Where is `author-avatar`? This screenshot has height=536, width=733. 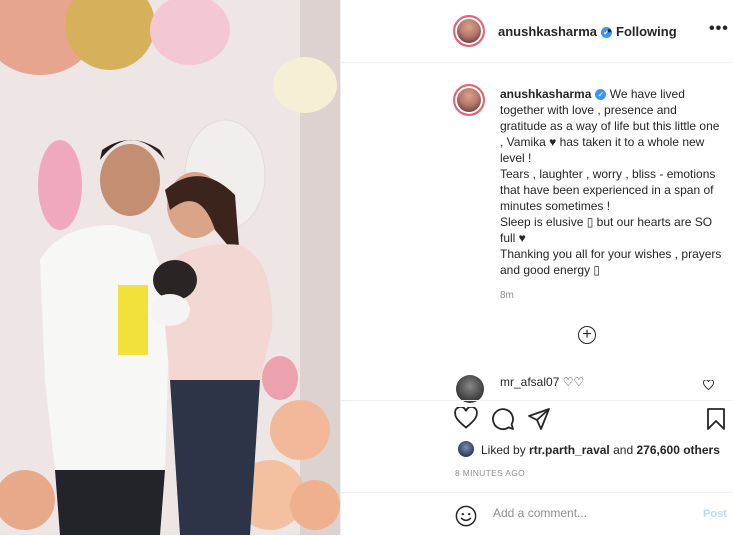 author-avatar is located at coordinates (469, 31).